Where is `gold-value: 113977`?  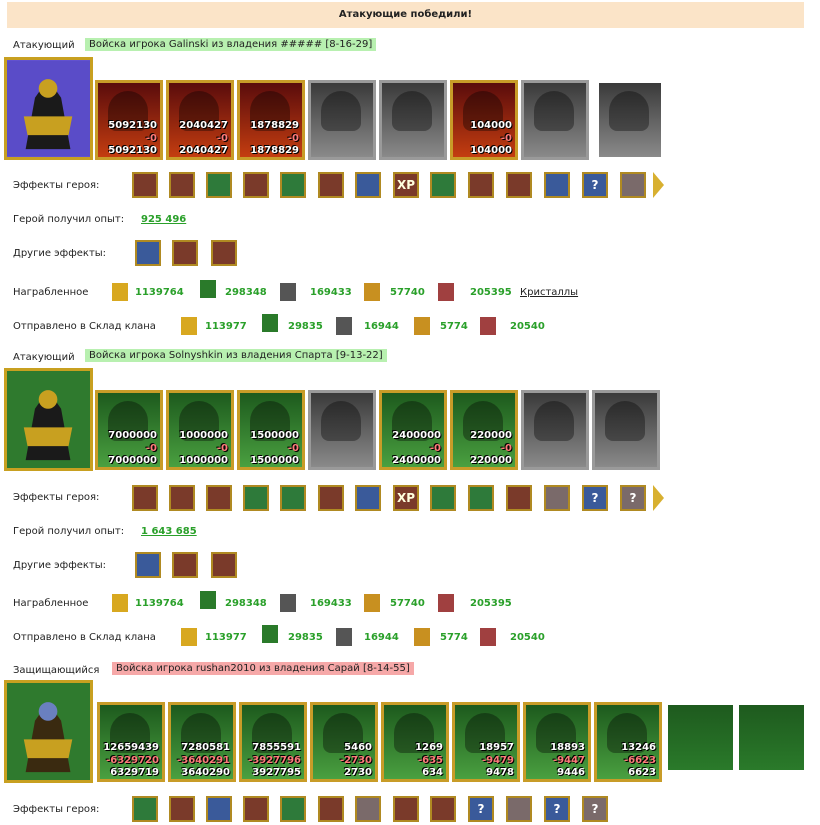
gold-value: 113977 is located at coordinates (226, 637).